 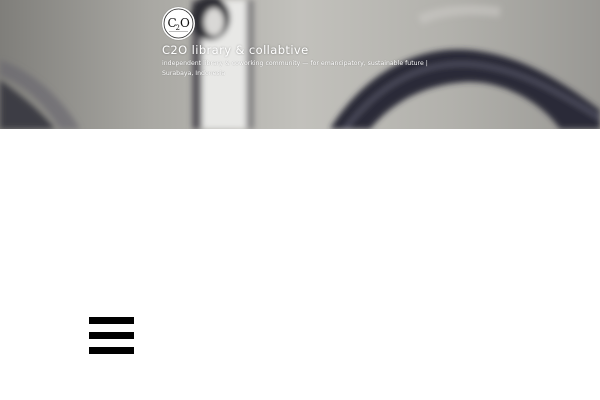 I want to click on site-title: C2O library & collabtive, so click(x=302, y=50).